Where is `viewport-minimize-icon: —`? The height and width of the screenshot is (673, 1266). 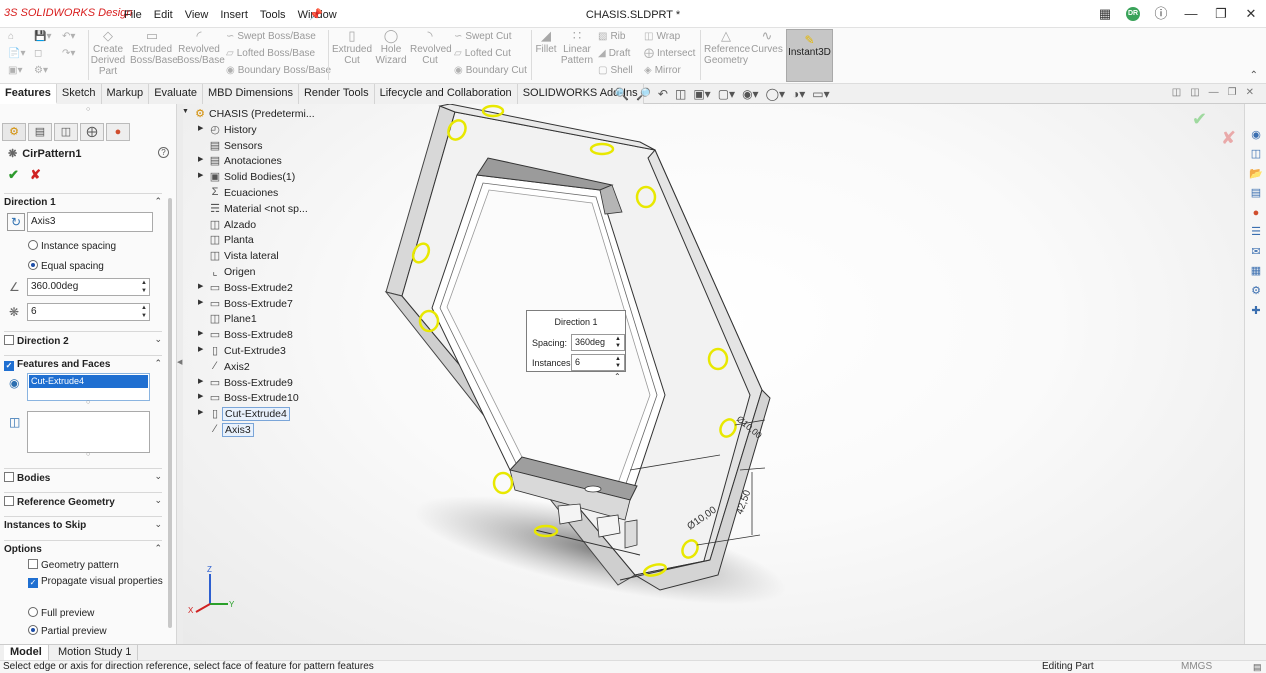 viewport-minimize-icon: — is located at coordinates (1214, 92).